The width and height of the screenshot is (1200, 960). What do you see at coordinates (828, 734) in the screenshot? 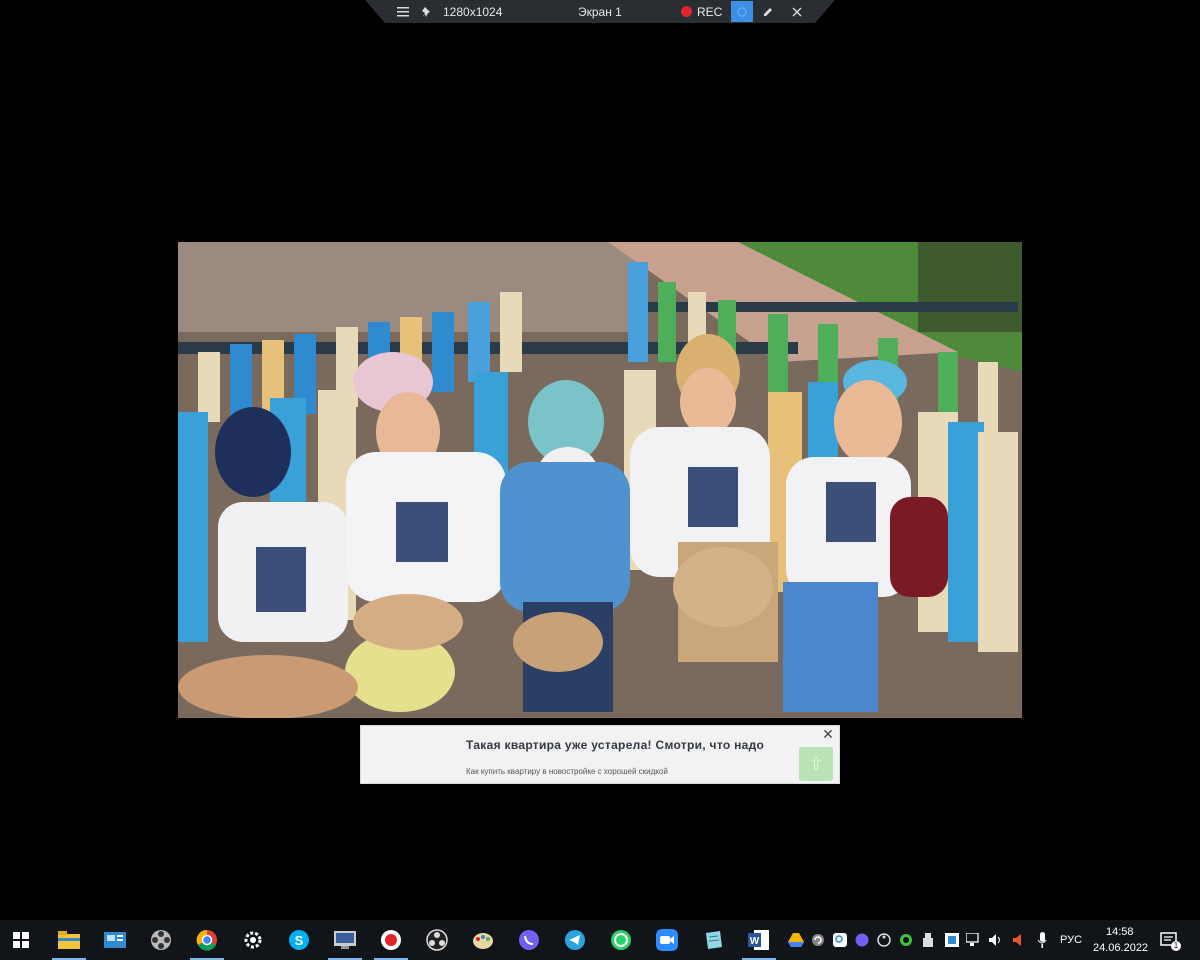
I see `ad-close-icon: ✕` at bounding box center [828, 734].